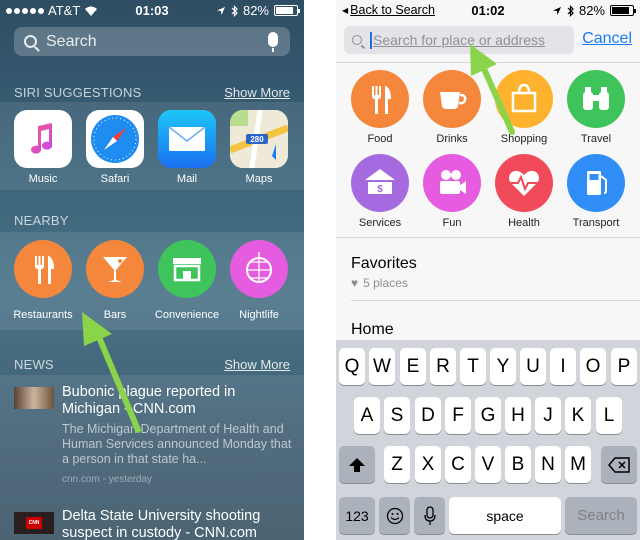 This screenshot has width=640, height=540. I want to click on category-drinks, so click(452, 99).